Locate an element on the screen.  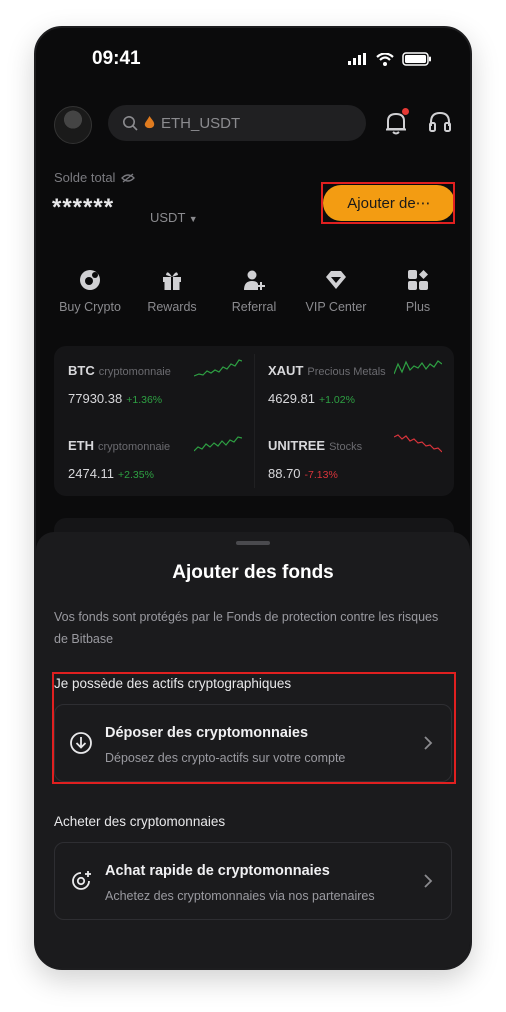
quick-action-plus: Plus is located at coordinates (418, 291).